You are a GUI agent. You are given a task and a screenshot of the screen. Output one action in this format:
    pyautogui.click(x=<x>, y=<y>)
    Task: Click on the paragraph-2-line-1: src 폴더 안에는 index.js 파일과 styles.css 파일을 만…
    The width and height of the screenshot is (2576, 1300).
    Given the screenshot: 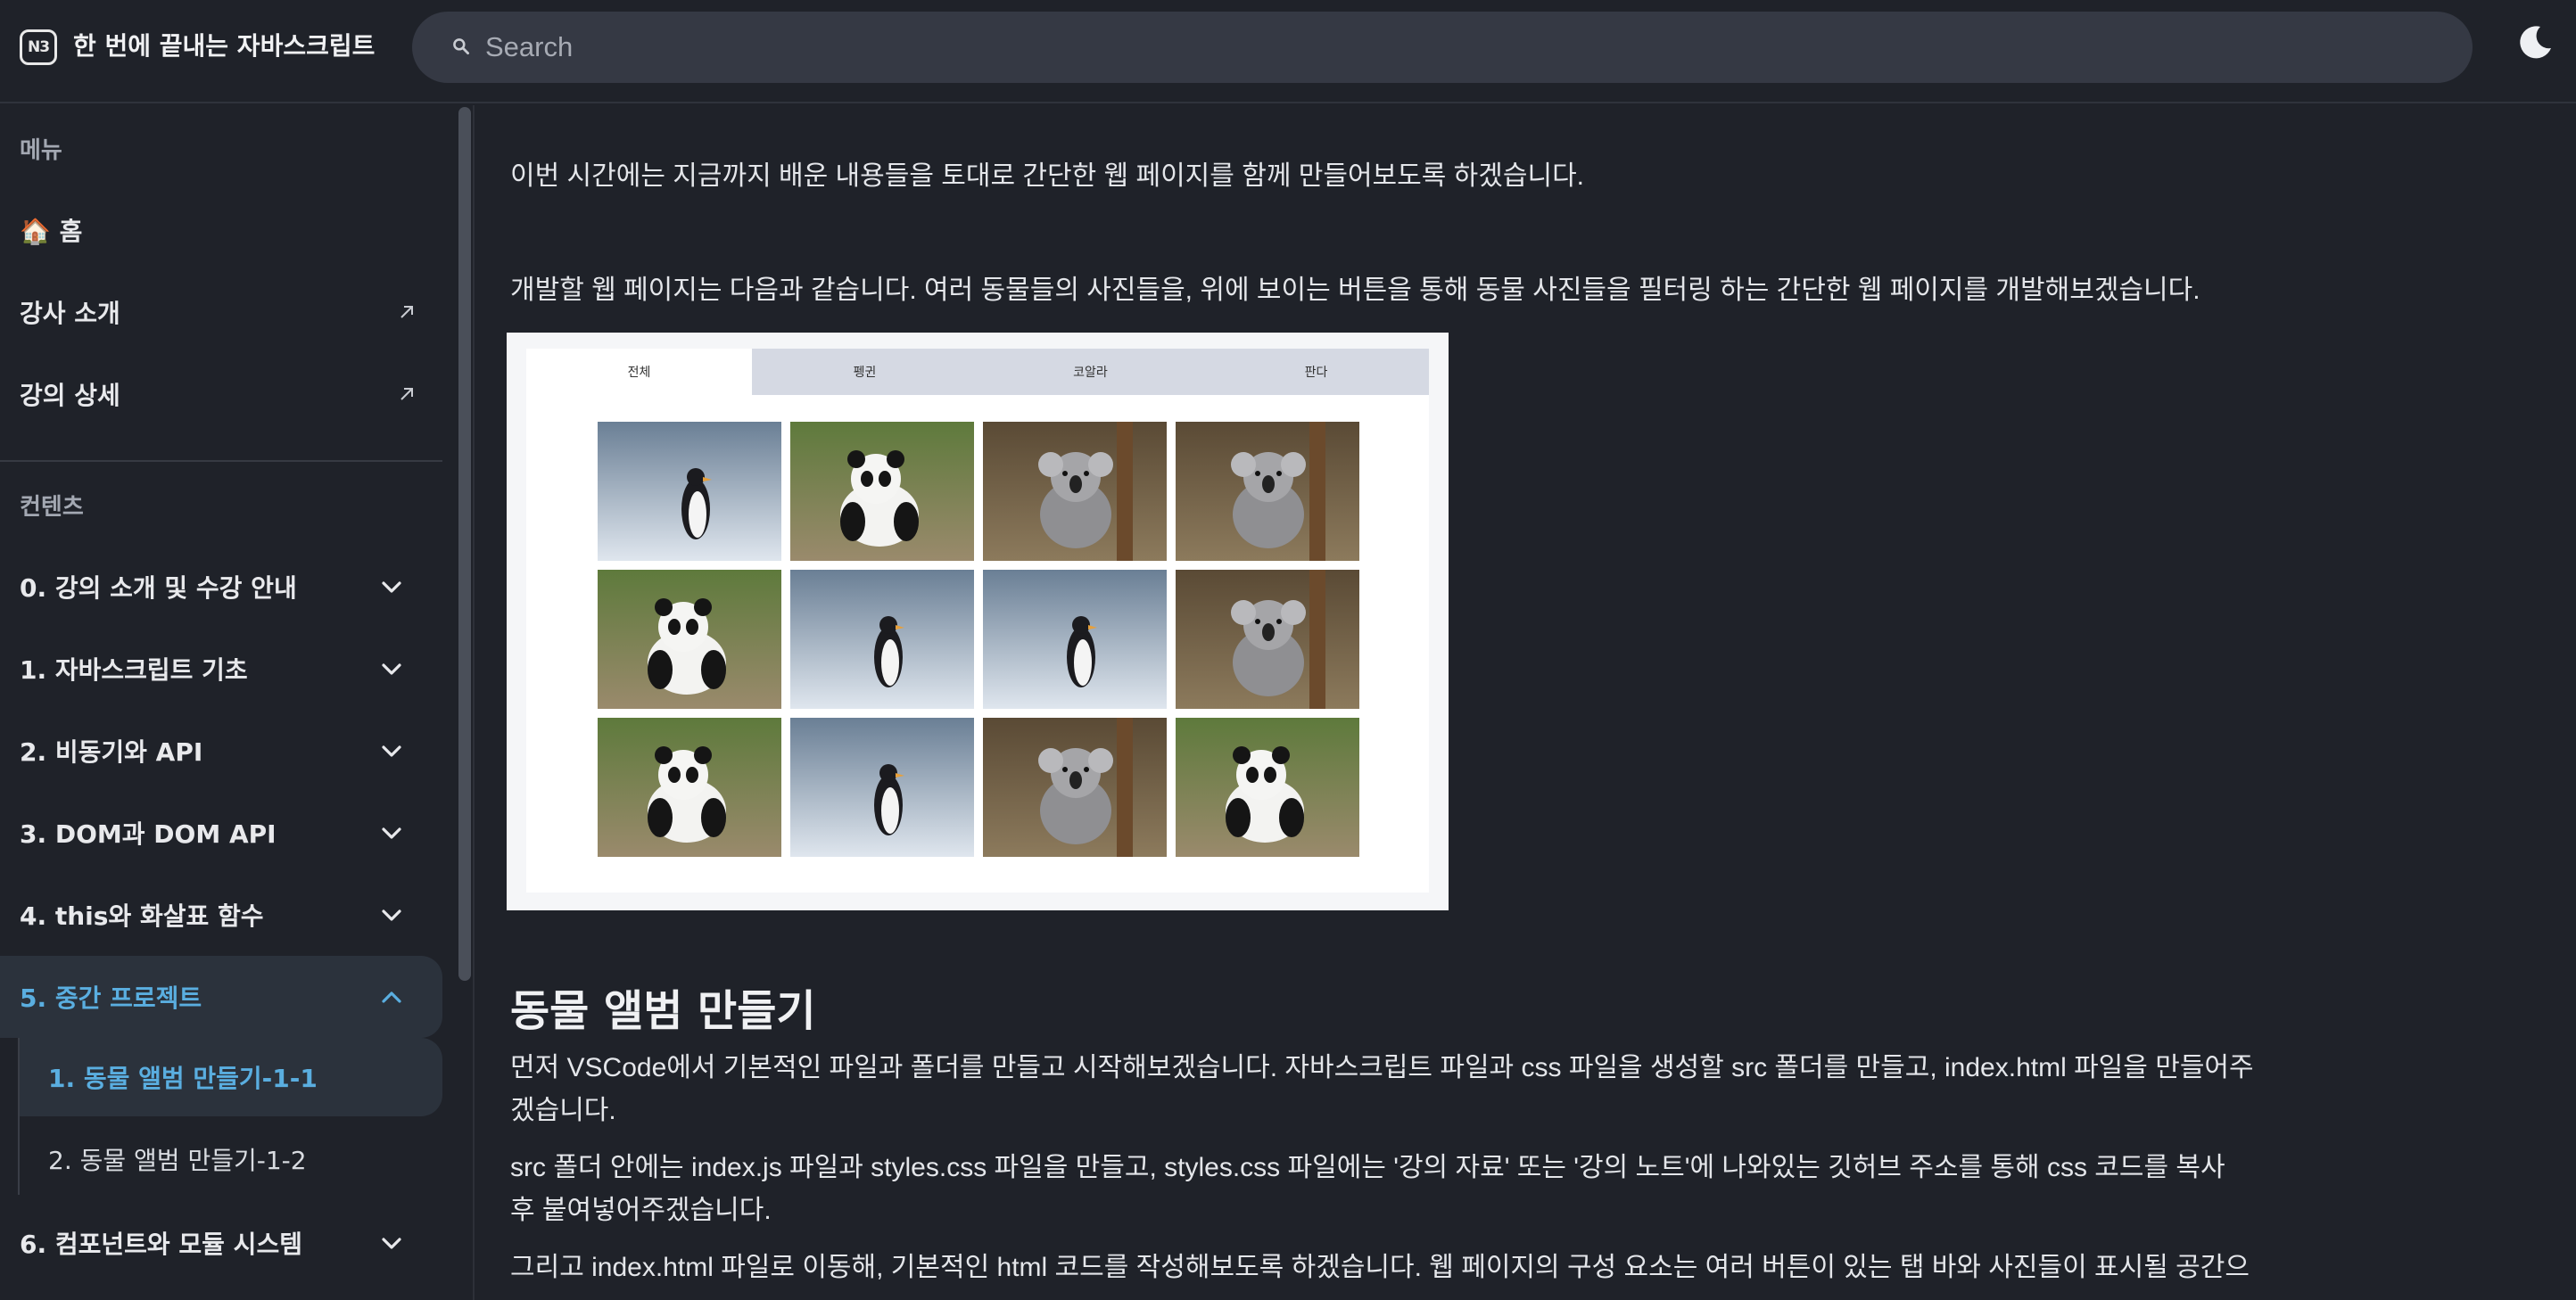 What is the action you would take?
    pyautogui.click(x=1367, y=1167)
    